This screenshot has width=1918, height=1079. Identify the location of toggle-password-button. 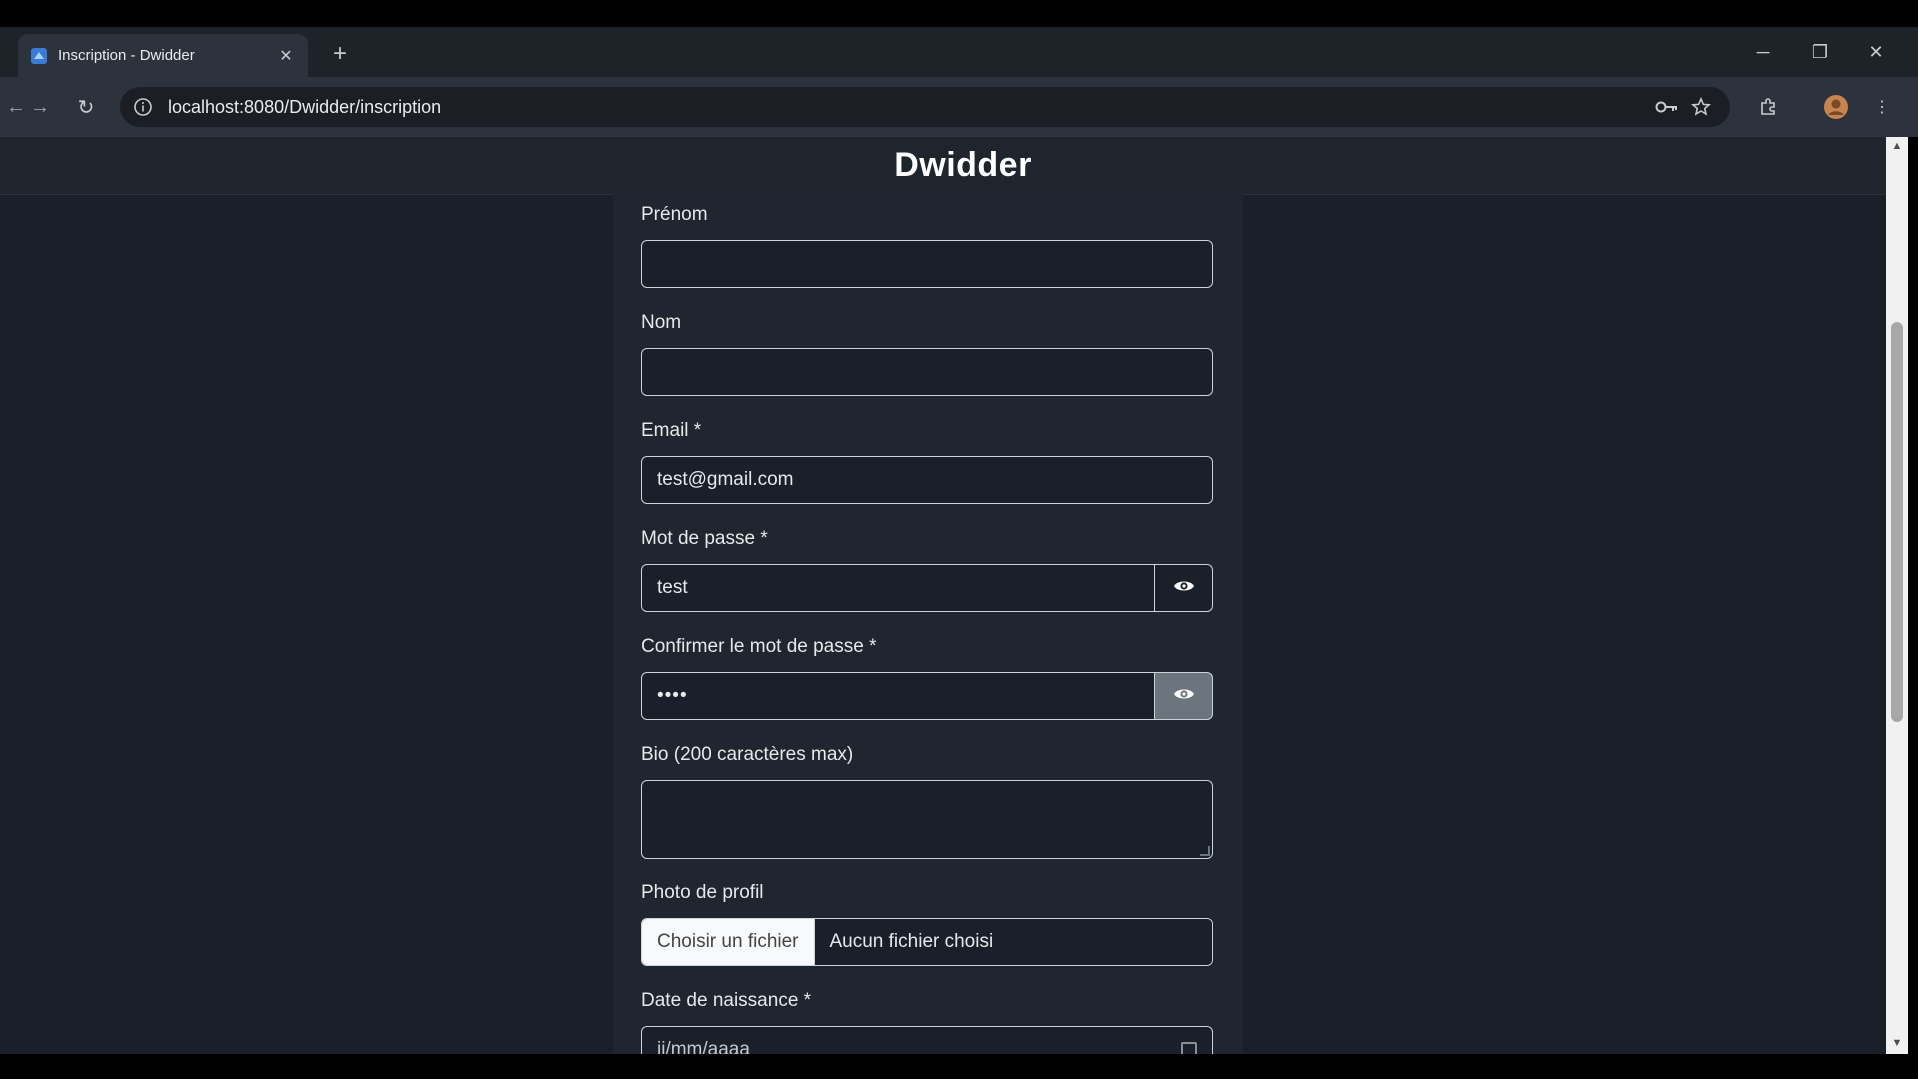
(1184, 588).